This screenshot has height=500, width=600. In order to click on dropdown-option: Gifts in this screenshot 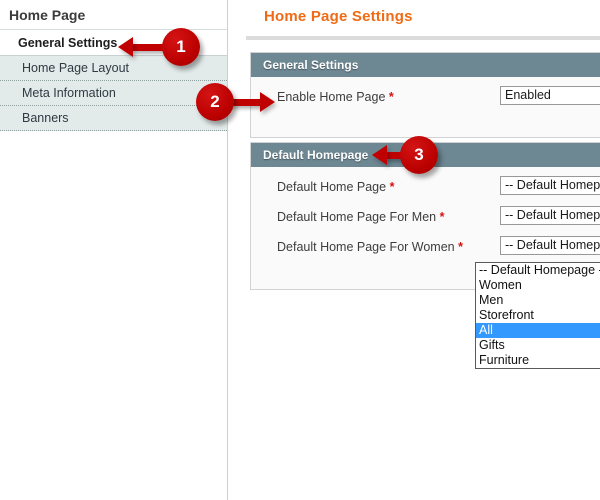, I will do `click(538, 345)`.